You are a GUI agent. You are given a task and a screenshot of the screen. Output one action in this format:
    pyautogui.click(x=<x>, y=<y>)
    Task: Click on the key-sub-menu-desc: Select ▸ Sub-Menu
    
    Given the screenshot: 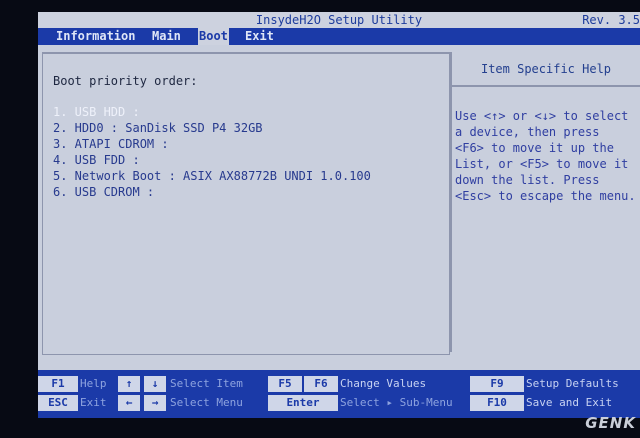 What is the action you would take?
    pyautogui.click(x=396, y=402)
    